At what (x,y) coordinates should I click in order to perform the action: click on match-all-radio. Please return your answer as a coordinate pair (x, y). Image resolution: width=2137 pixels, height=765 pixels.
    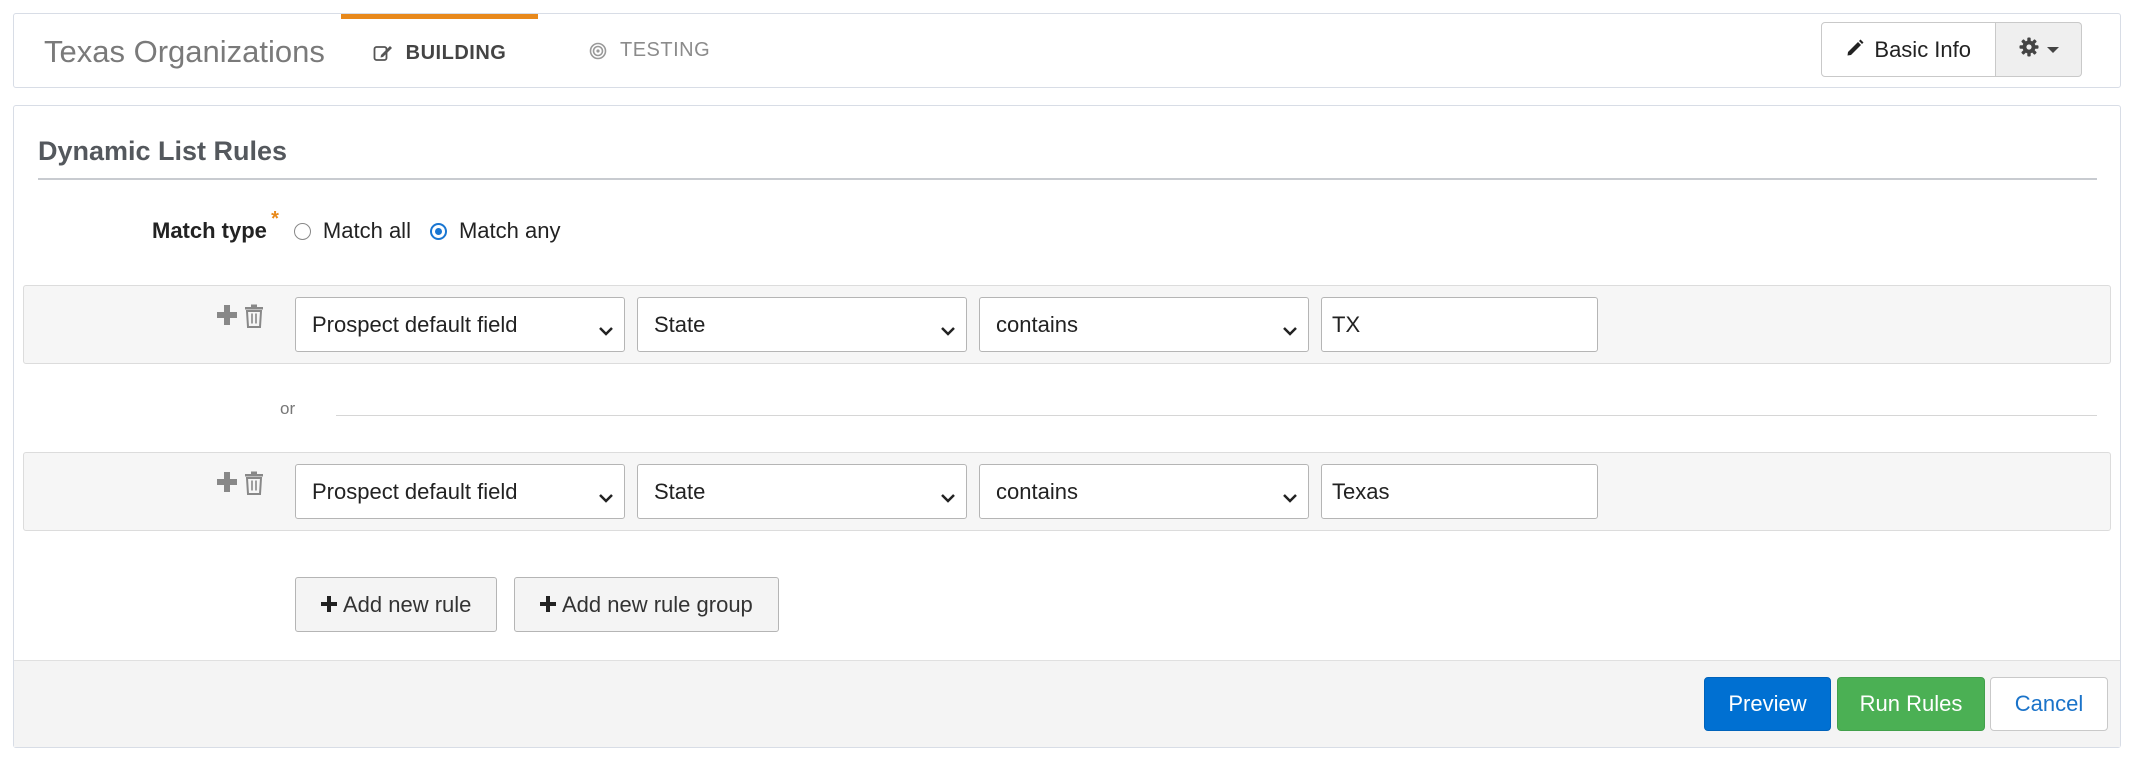
    Looking at the image, I should click on (302, 231).